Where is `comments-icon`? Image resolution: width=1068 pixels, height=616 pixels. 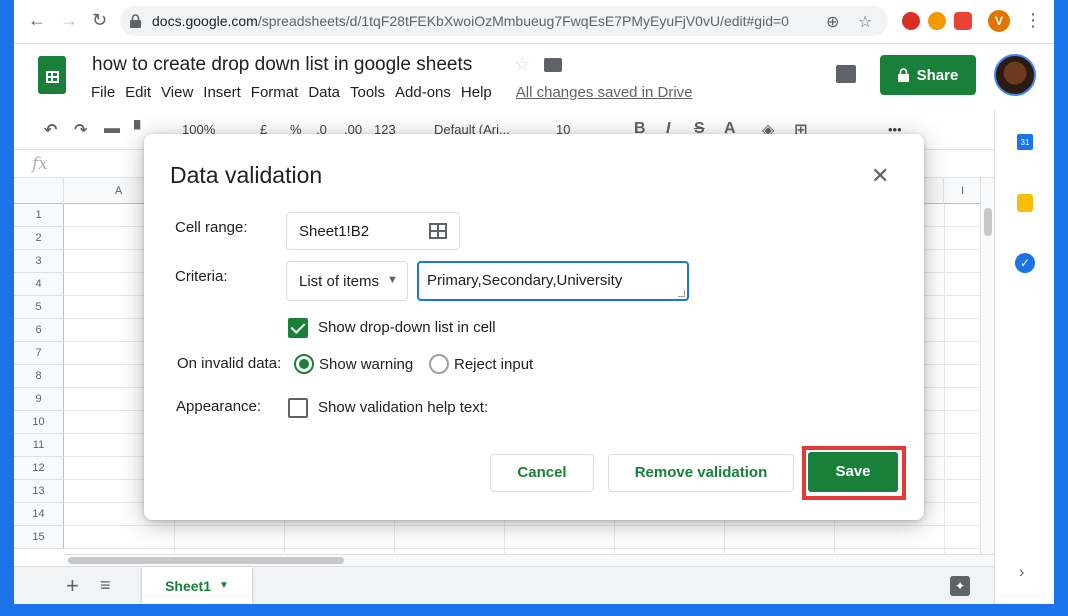 comments-icon is located at coordinates (846, 74).